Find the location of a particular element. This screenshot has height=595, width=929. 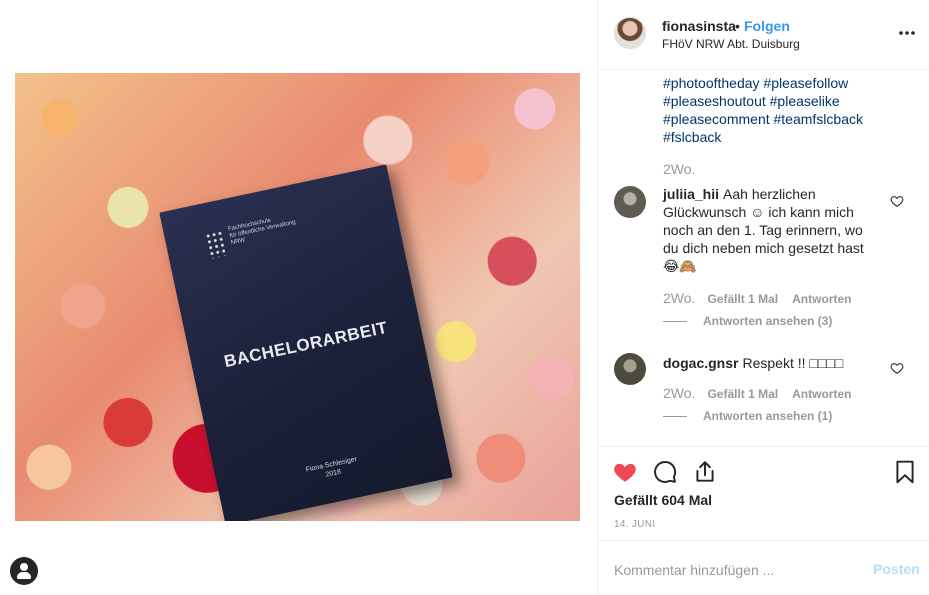

book-title: BACHELORARBEIT is located at coordinates (306, 344).